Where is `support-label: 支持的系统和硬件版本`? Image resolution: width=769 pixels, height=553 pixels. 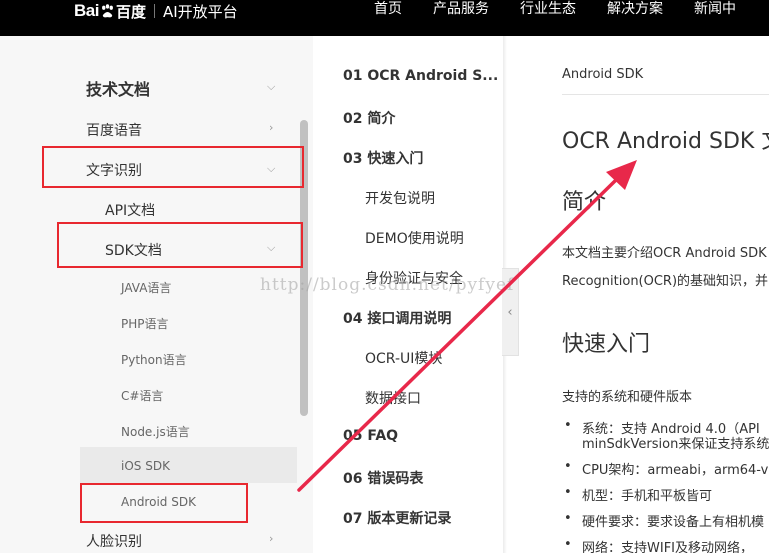 support-label: 支持的系统和硬件版本 is located at coordinates (627, 397).